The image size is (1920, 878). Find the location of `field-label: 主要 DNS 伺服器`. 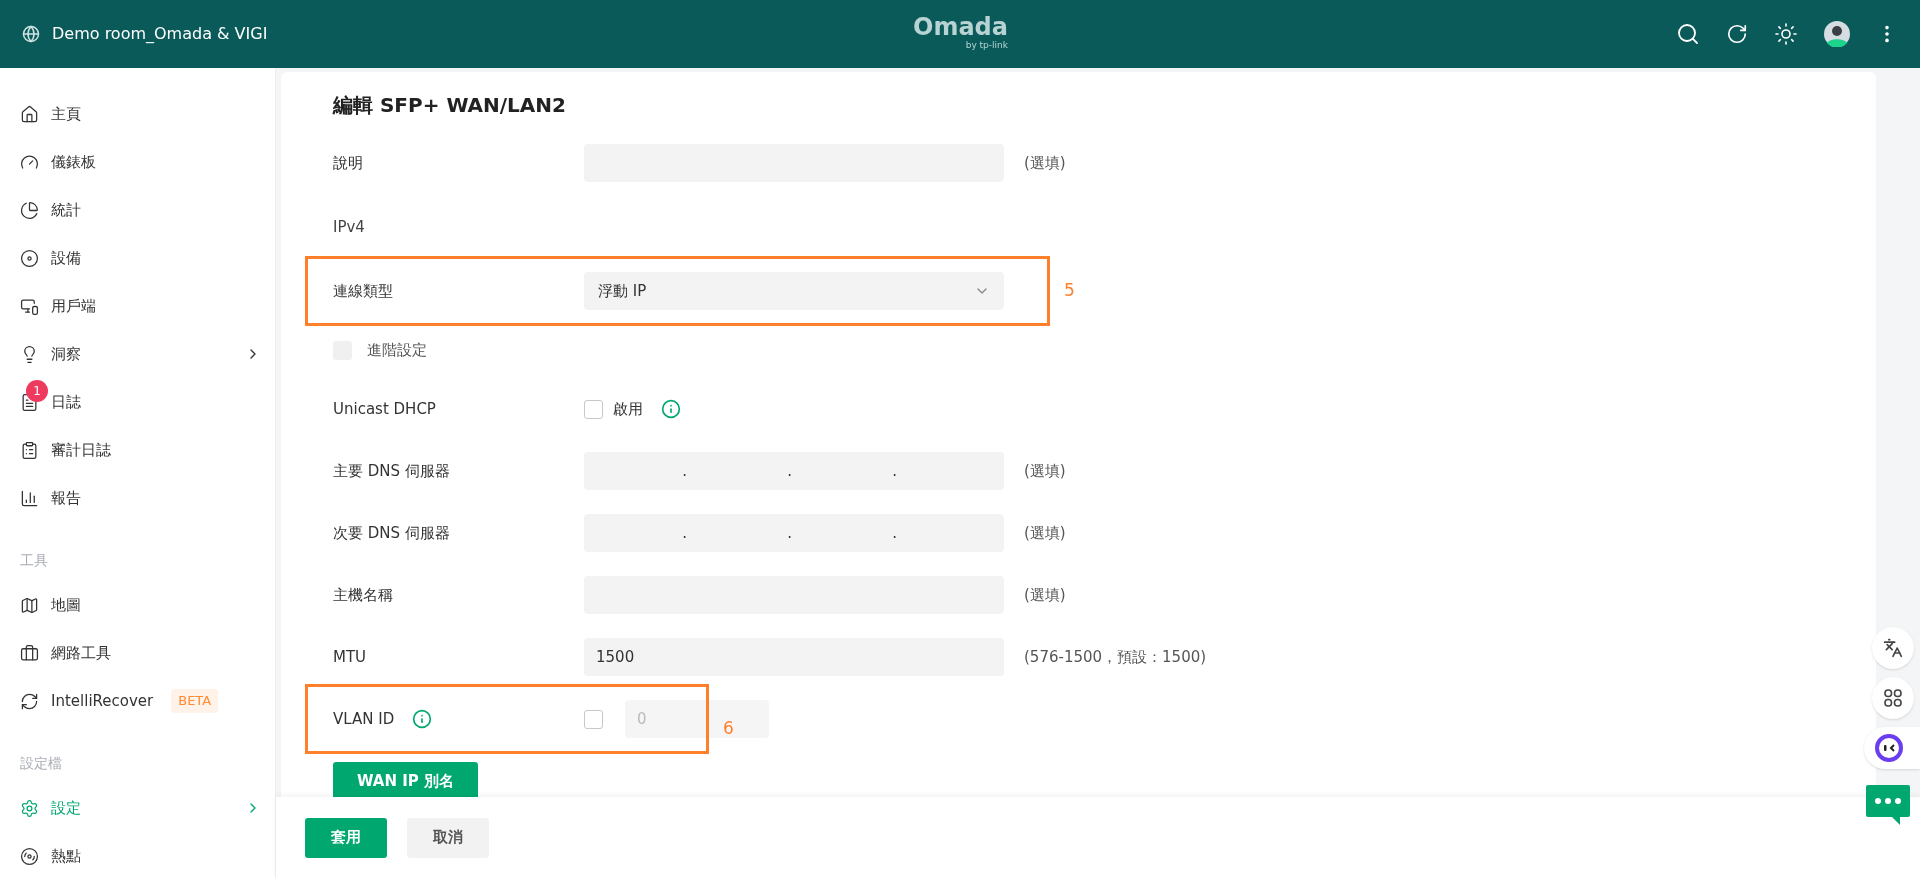

field-label: 主要 DNS 伺服器 is located at coordinates (392, 471).